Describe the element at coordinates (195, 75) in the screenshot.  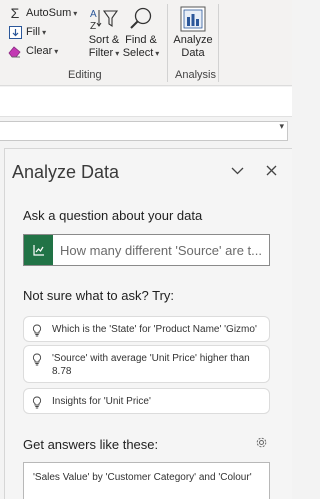
I see `group-label-analysis: Analysis` at that location.